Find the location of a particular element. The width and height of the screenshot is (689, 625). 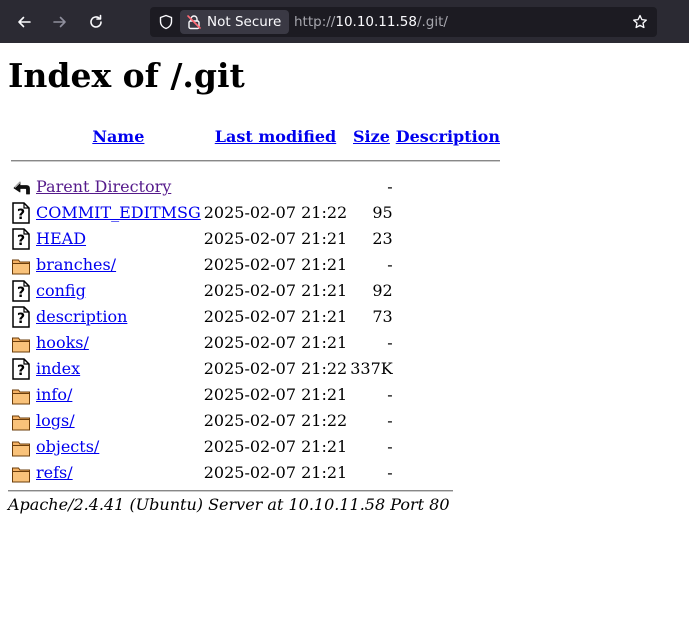

browser-toolbar: Not Secure http://10.10.11.58/.git/ is located at coordinates (344, 21).